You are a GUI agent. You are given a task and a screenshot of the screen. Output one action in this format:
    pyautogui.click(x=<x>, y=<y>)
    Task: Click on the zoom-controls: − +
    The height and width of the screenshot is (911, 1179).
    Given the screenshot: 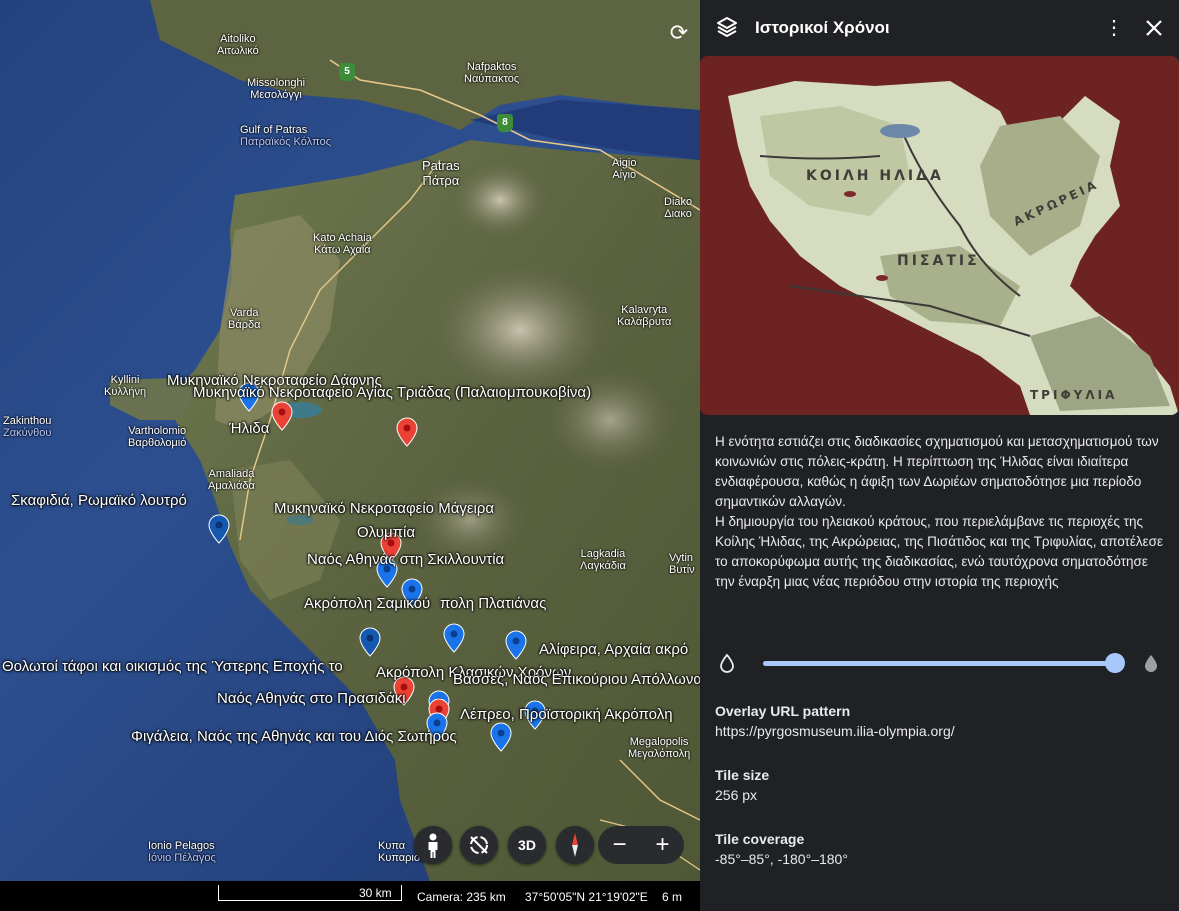 What is the action you would take?
    pyautogui.click(x=641, y=845)
    